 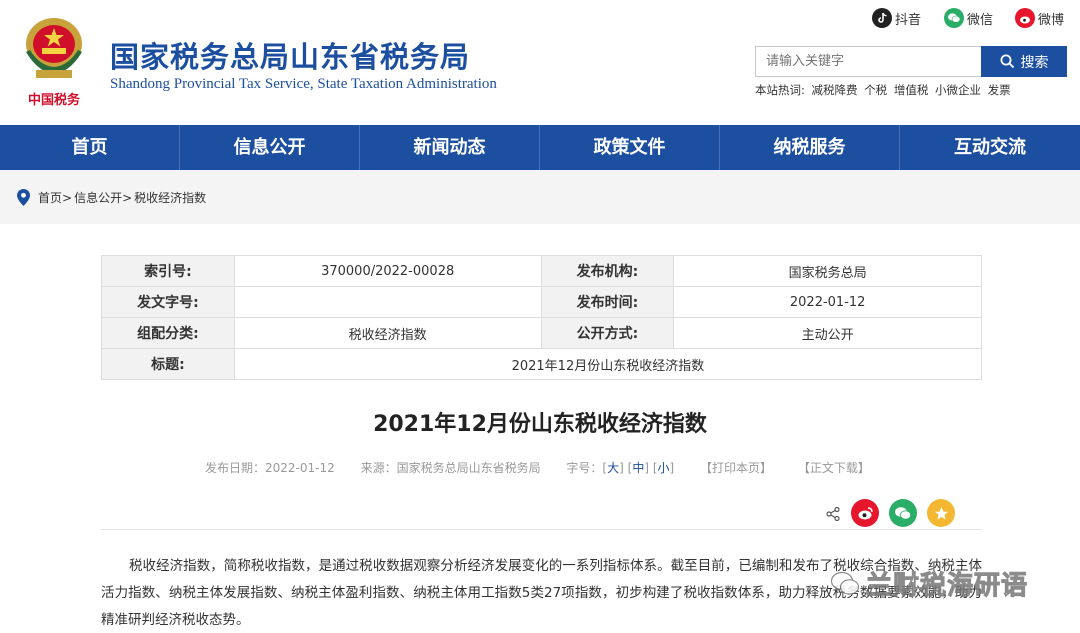 What do you see at coordinates (23, 197) in the screenshot?
I see `location-pin-icon` at bounding box center [23, 197].